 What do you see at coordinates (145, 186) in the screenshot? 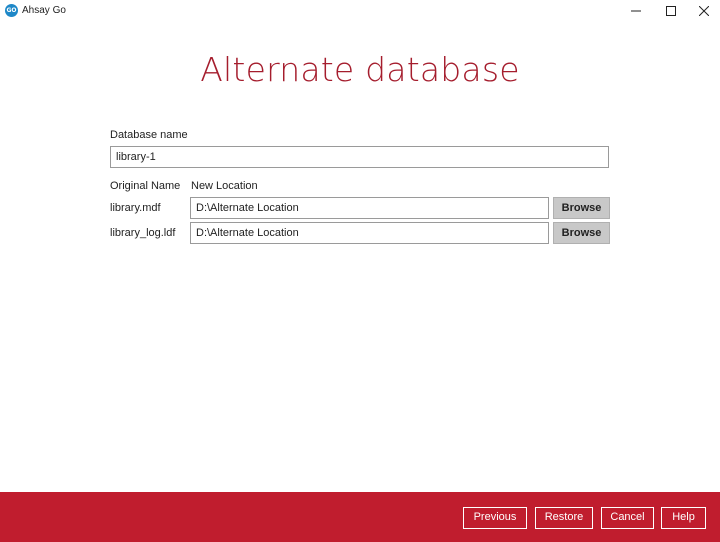
I see `original-name-header: Original Name` at bounding box center [145, 186].